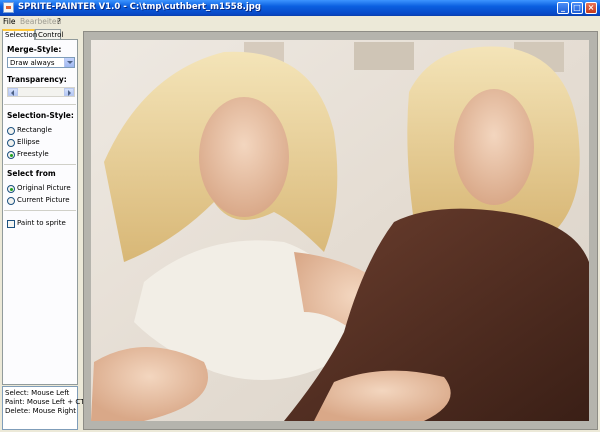 This screenshot has height=432, width=600. Describe the element at coordinates (563, 8) in the screenshot. I see `minimize-button: _` at that location.